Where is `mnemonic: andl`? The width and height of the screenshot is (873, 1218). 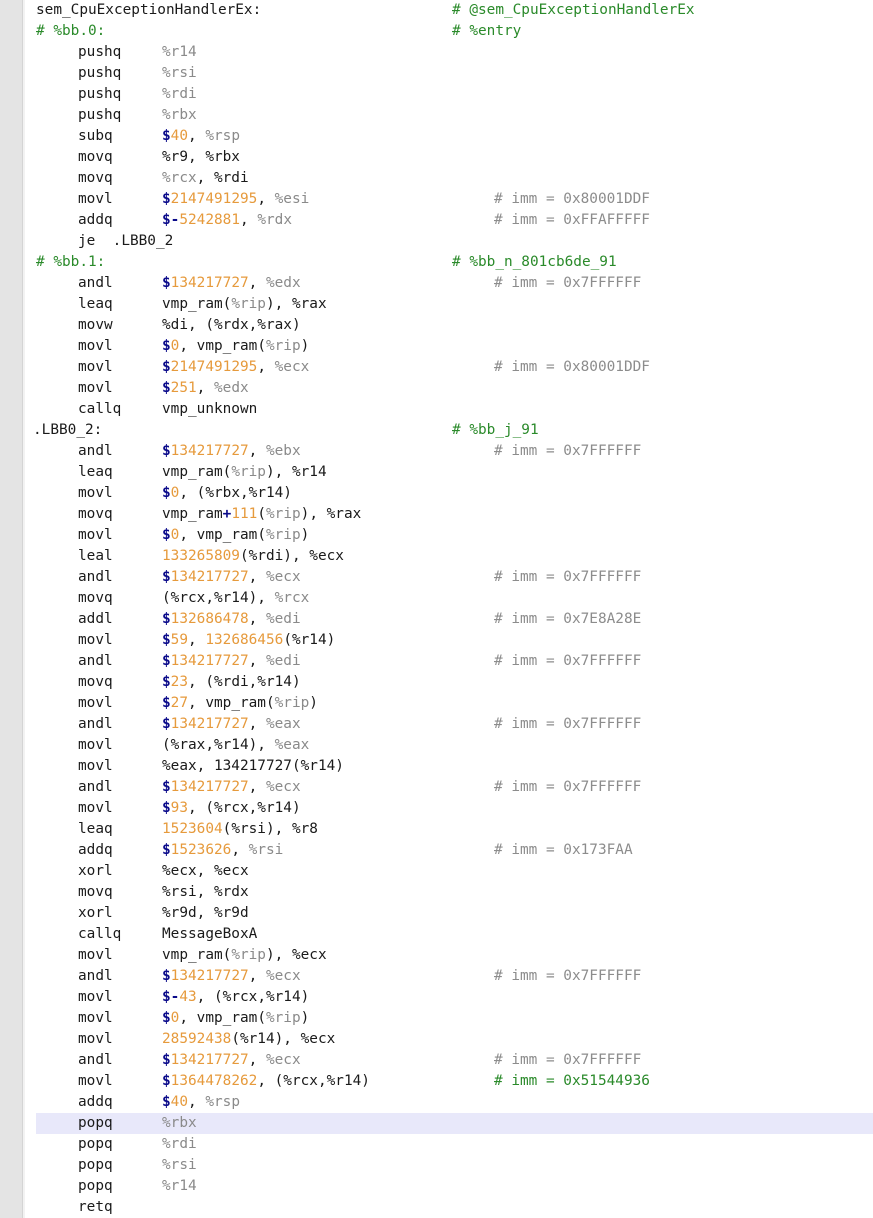 mnemonic: andl is located at coordinates (95, 577).